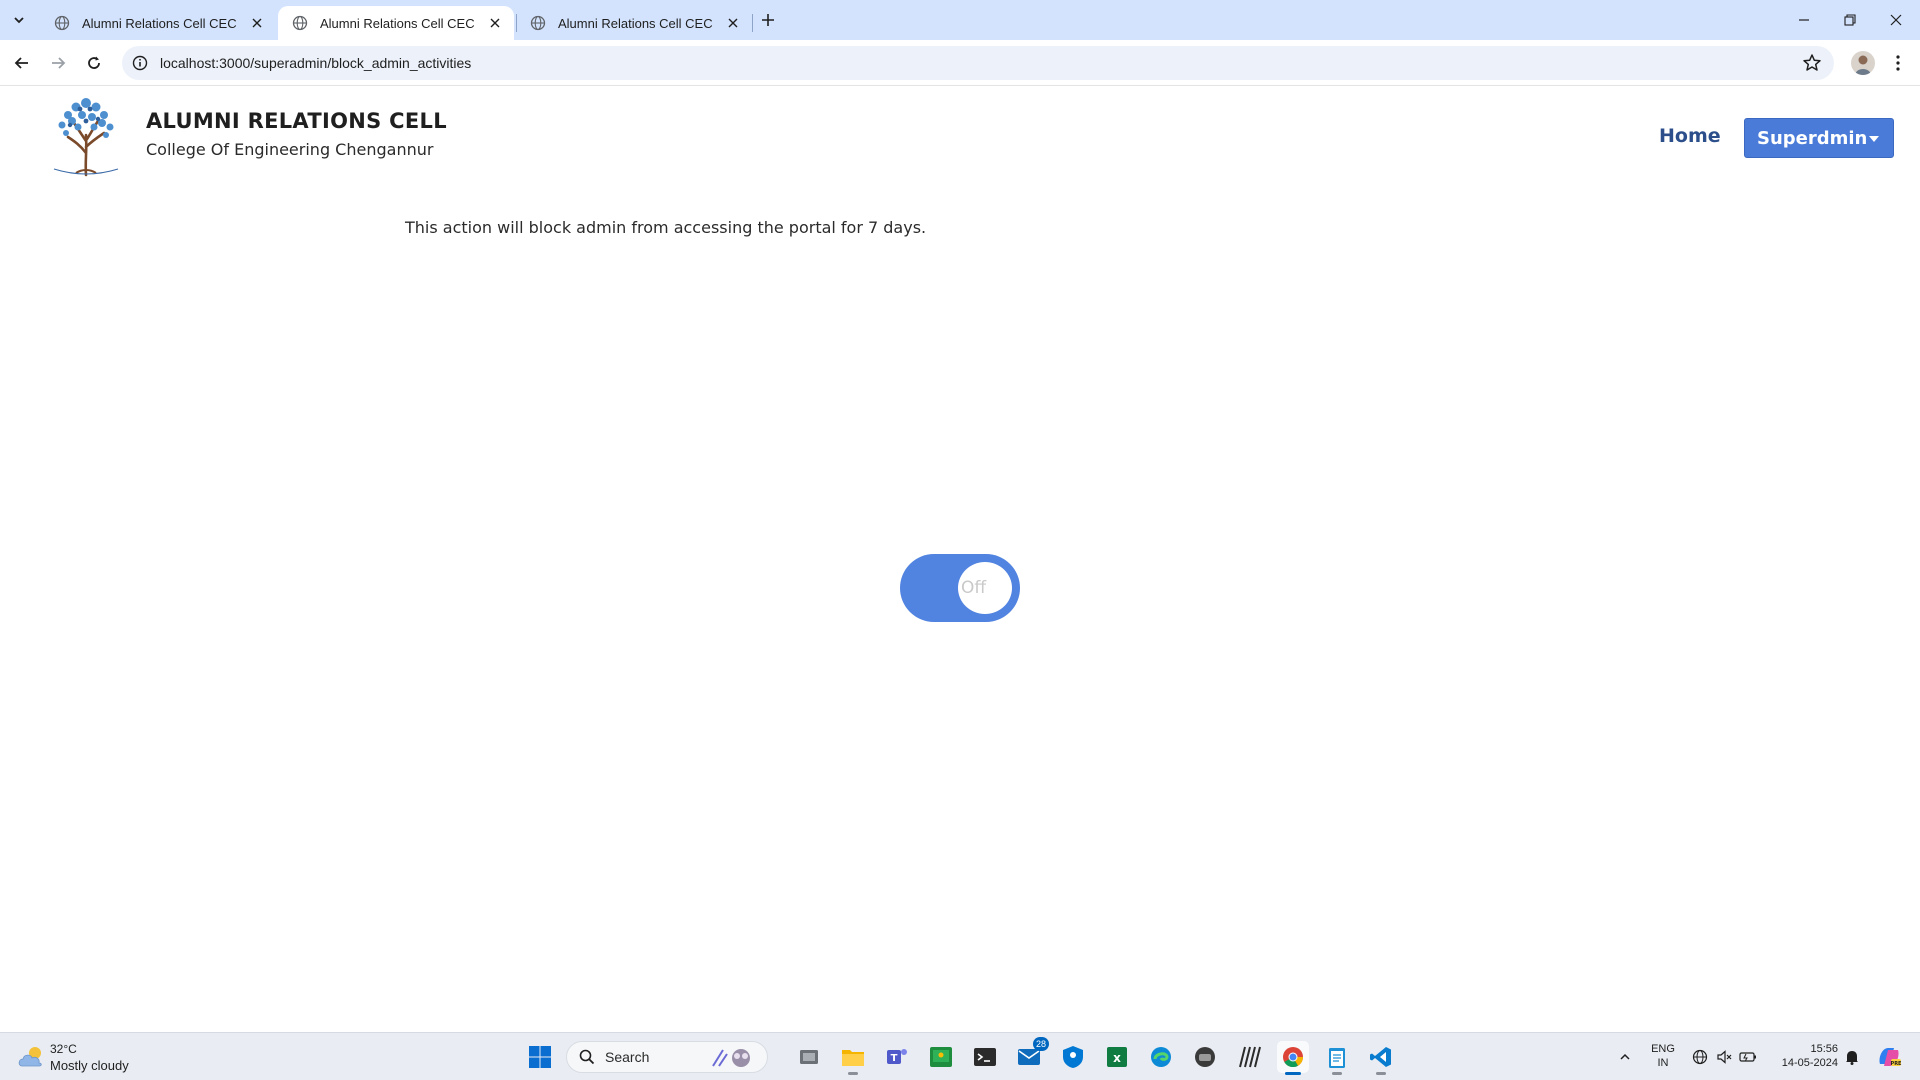 The width and height of the screenshot is (1920, 1080). I want to click on battery-status, so click(1748, 1057).